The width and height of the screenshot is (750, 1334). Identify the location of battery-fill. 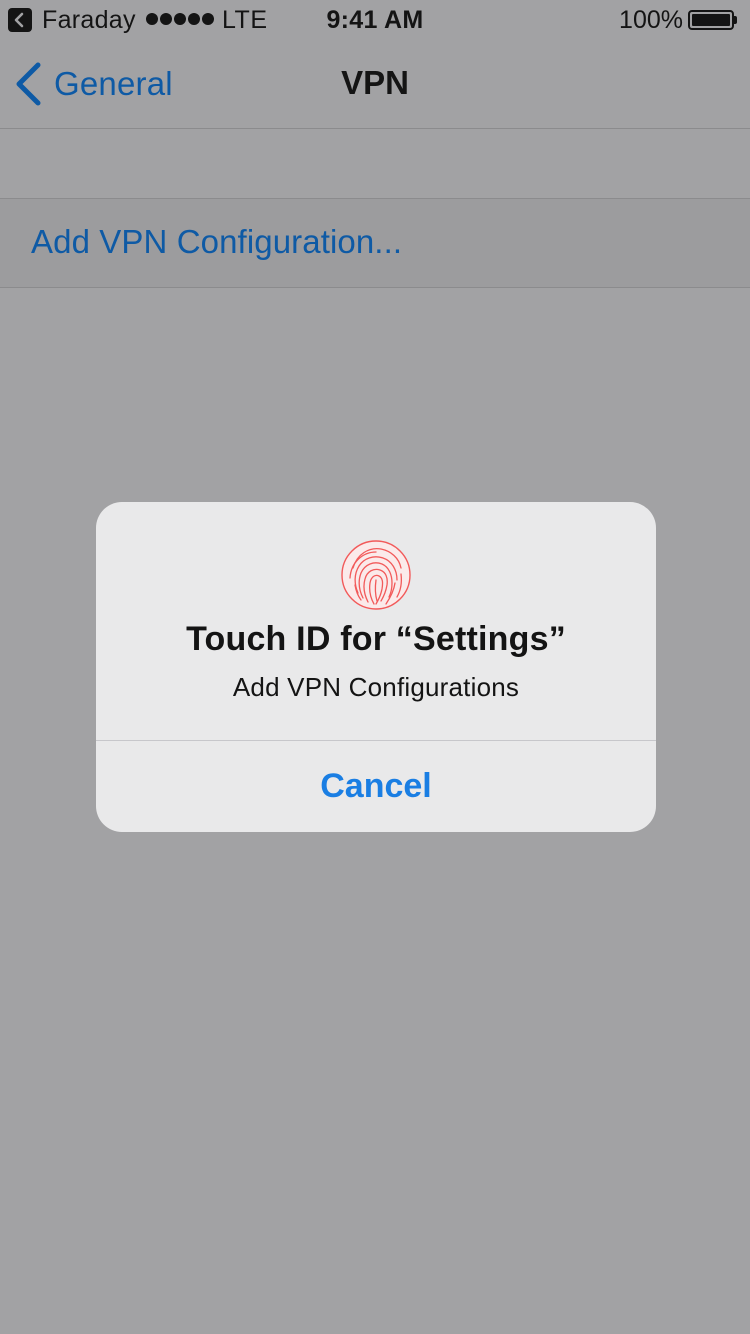
(711, 20).